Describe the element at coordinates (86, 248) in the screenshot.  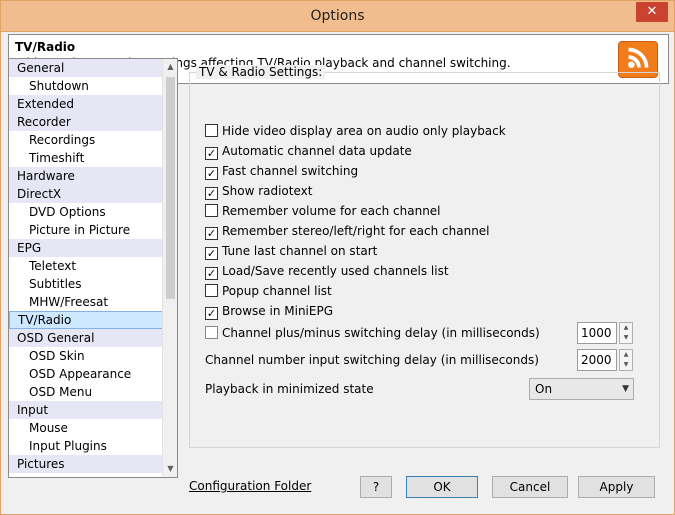
I see `tree-item: EPG` at that location.